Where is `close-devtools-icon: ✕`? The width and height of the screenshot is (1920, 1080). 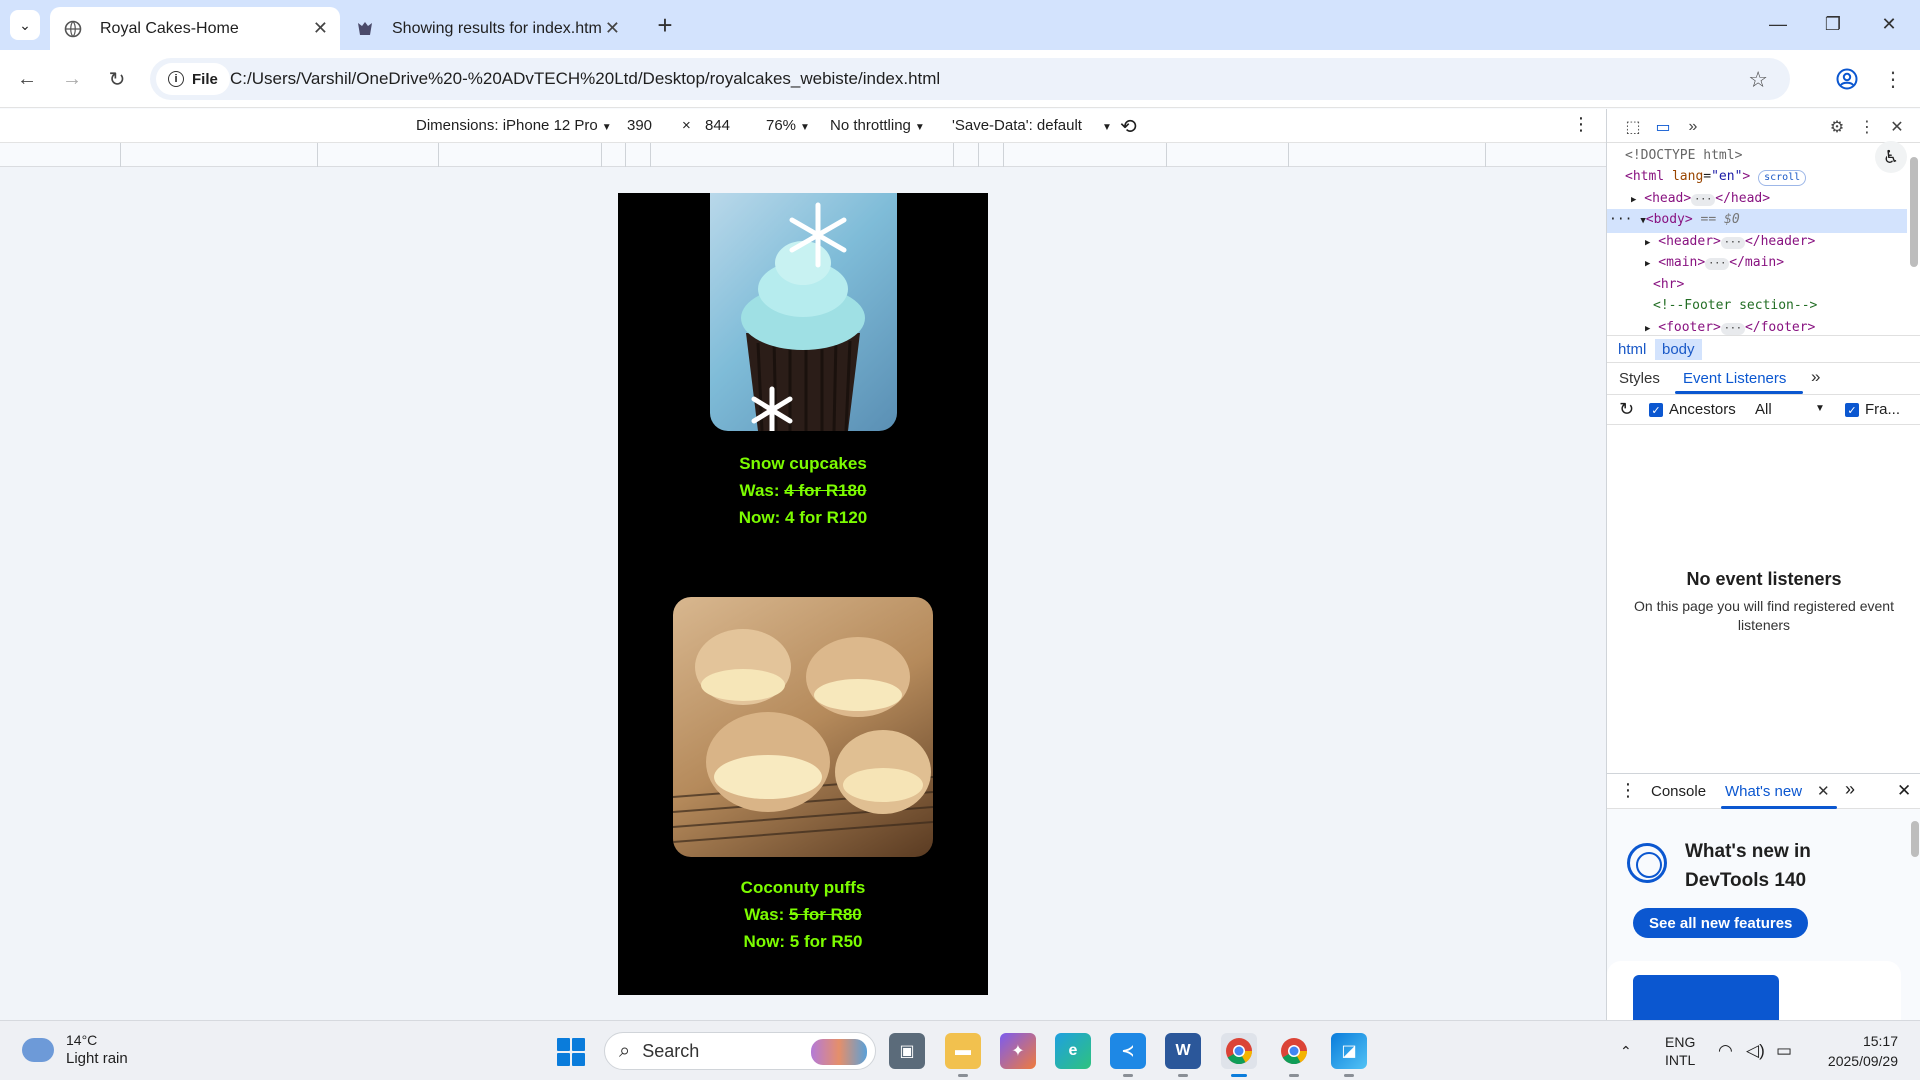 close-devtools-icon: ✕ is located at coordinates (1897, 127).